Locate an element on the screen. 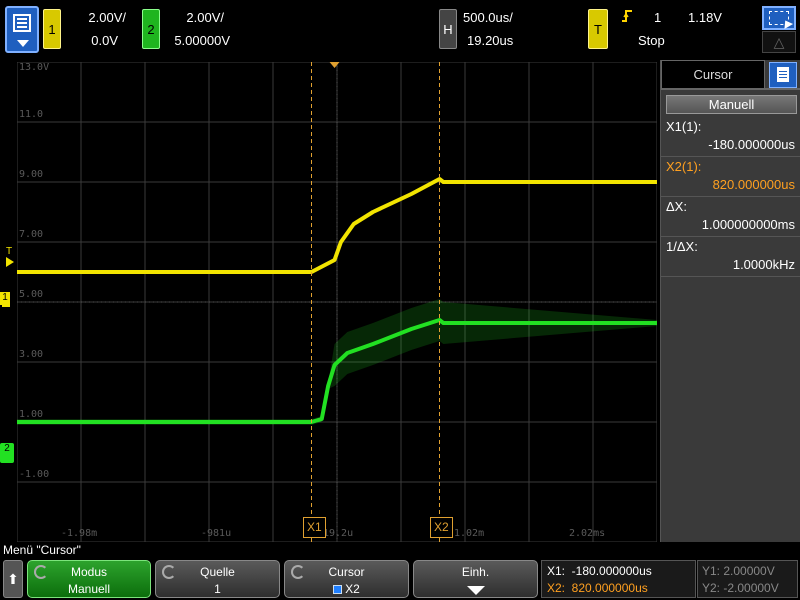 The height and width of the screenshot is (600, 800). y-tick-label: 11.0 is located at coordinates (31, 114).